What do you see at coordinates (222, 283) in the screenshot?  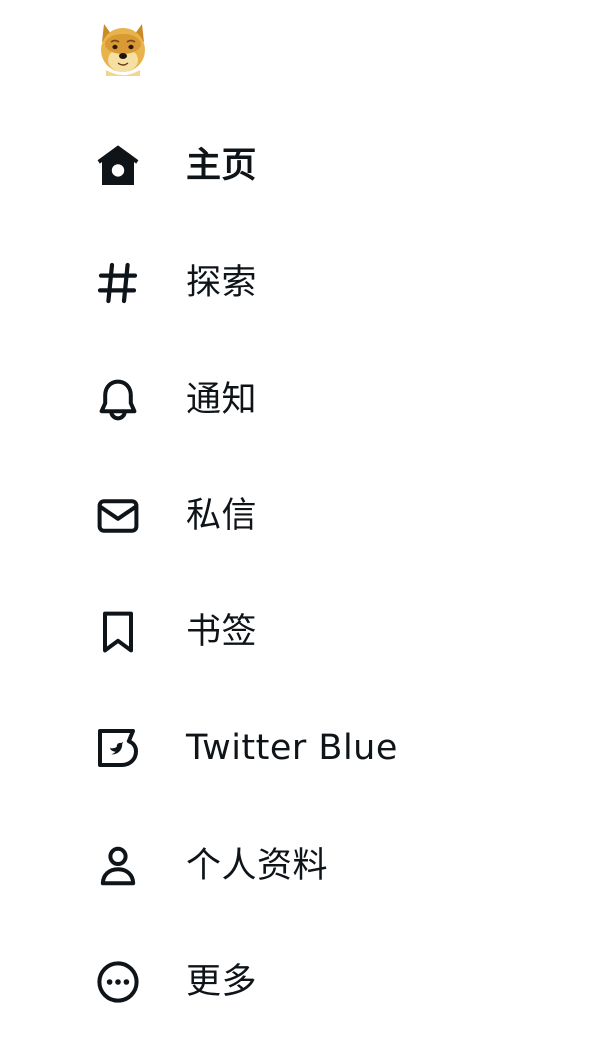 I see `nav-item-label: 探索` at bounding box center [222, 283].